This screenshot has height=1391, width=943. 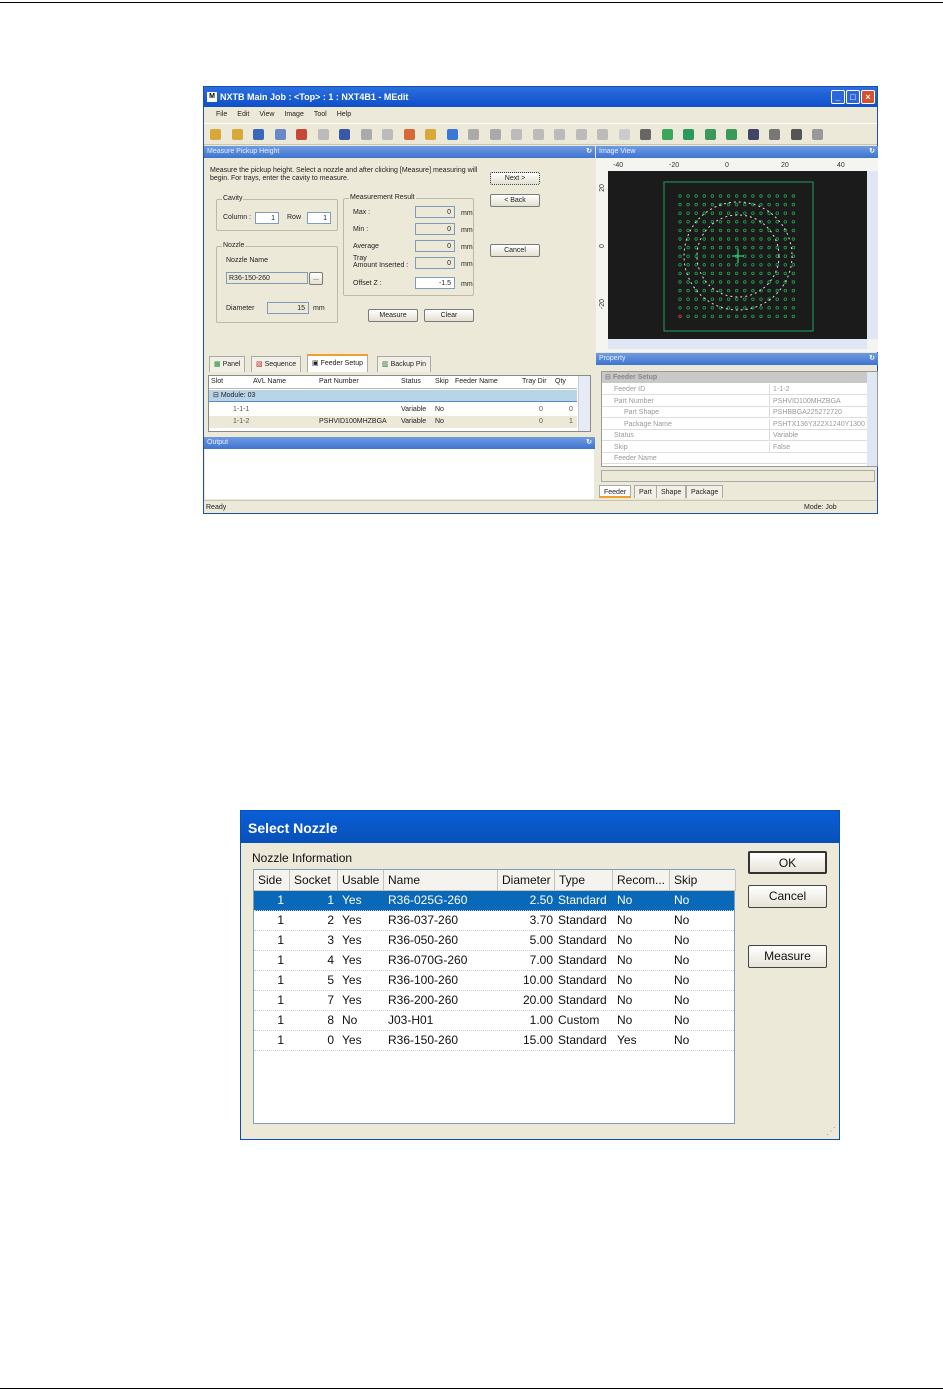 What do you see at coordinates (314, 880) in the screenshot?
I see `column-header: Socket` at bounding box center [314, 880].